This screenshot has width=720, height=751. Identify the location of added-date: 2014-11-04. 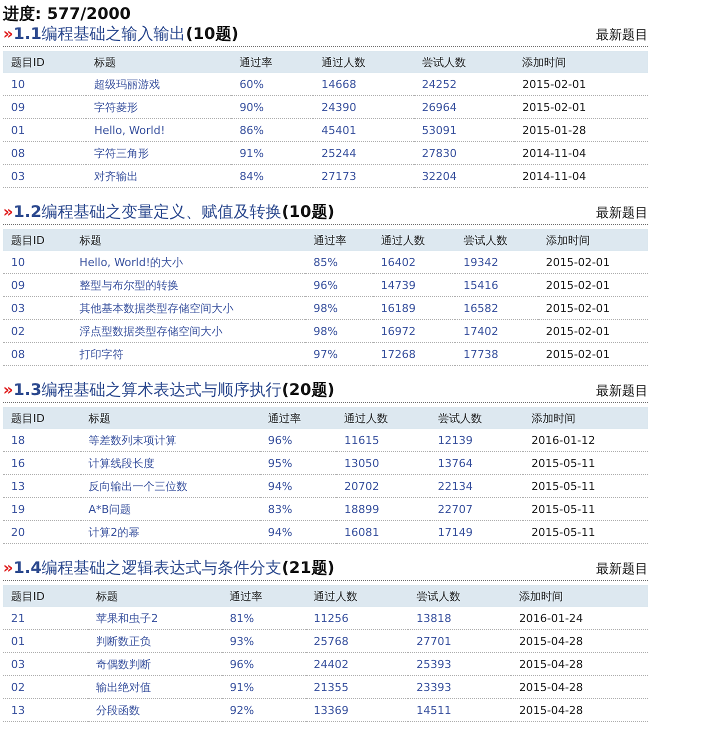
(581, 176).